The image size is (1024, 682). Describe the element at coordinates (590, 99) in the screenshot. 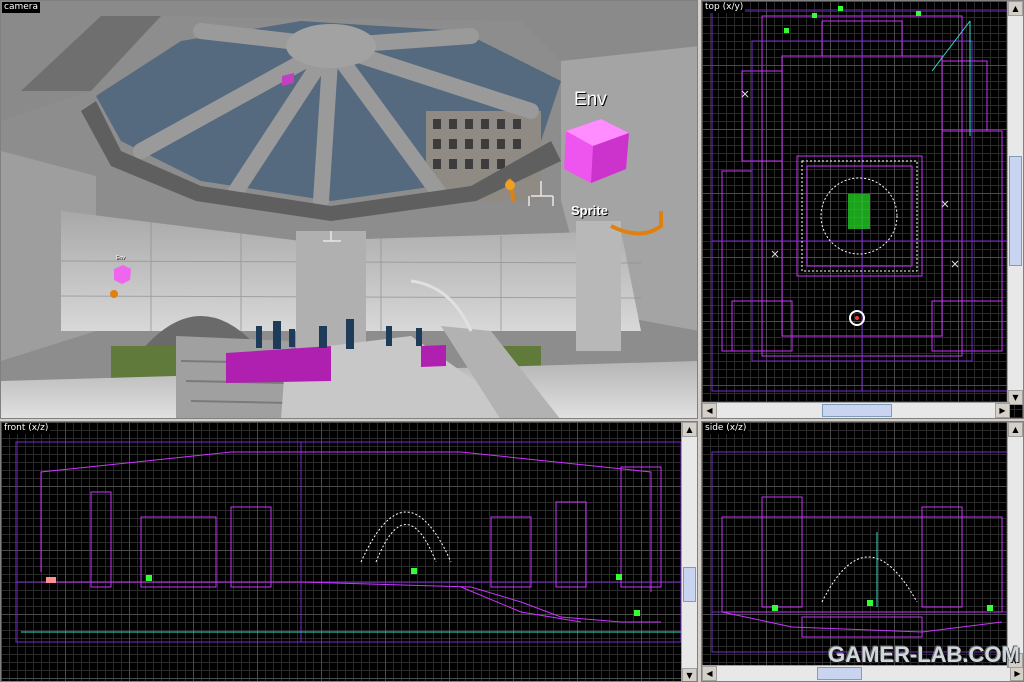

I see `env-entity-label: Env` at that location.